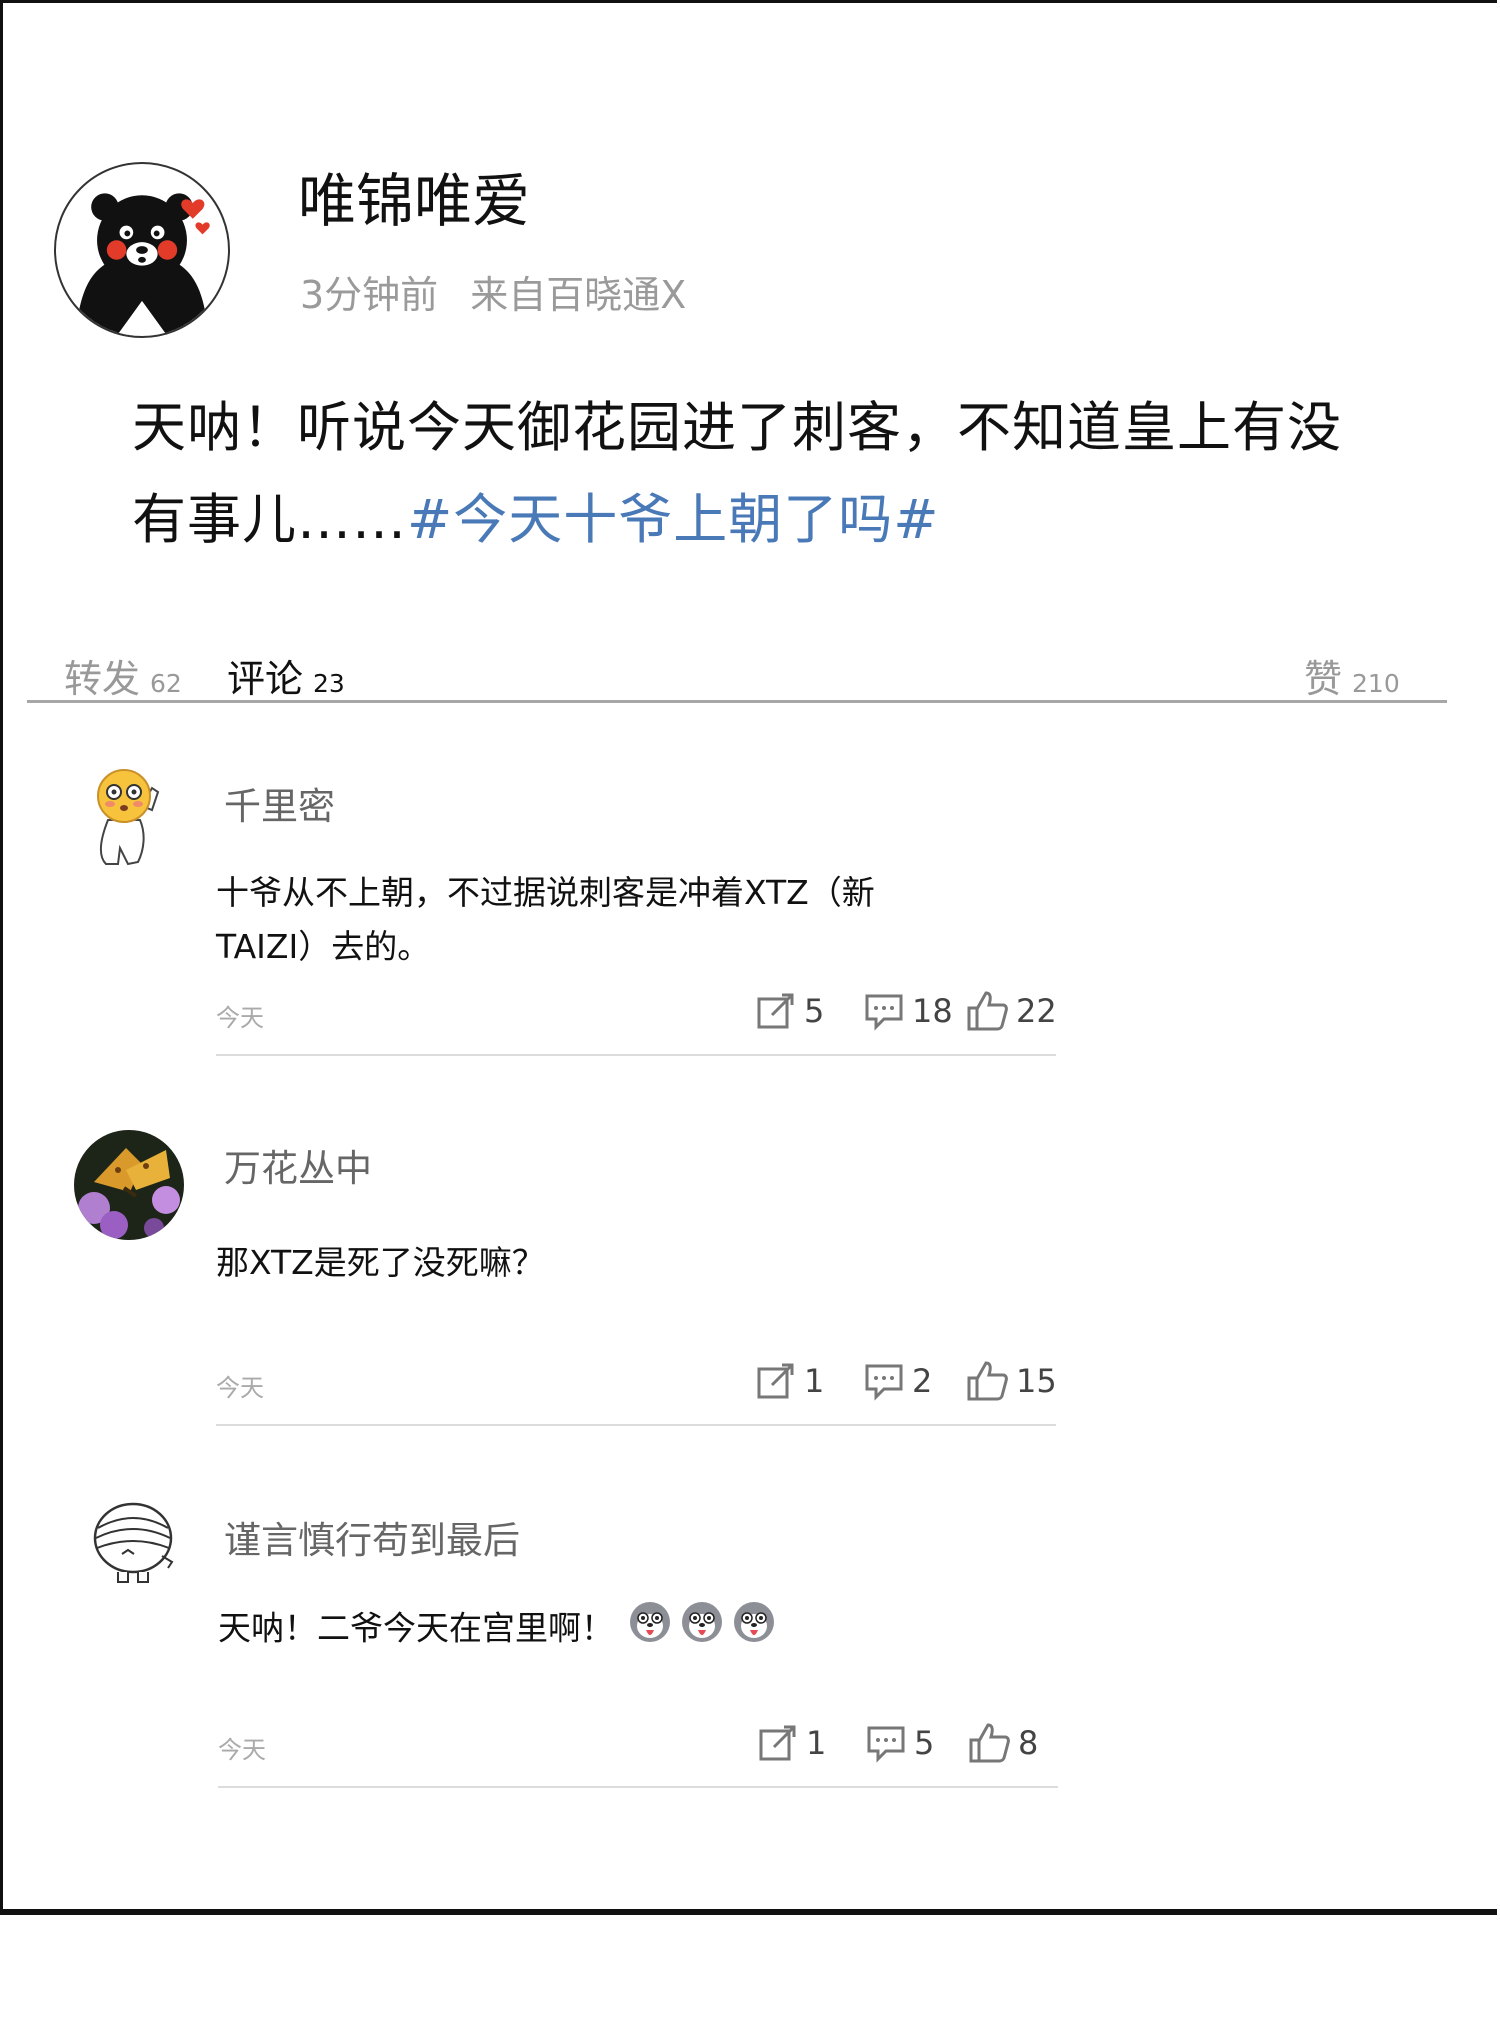  What do you see at coordinates (298, 1165) in the screenshot?
I see `comment-author-name: 万花丛中` at bounding box center [298, 1165].